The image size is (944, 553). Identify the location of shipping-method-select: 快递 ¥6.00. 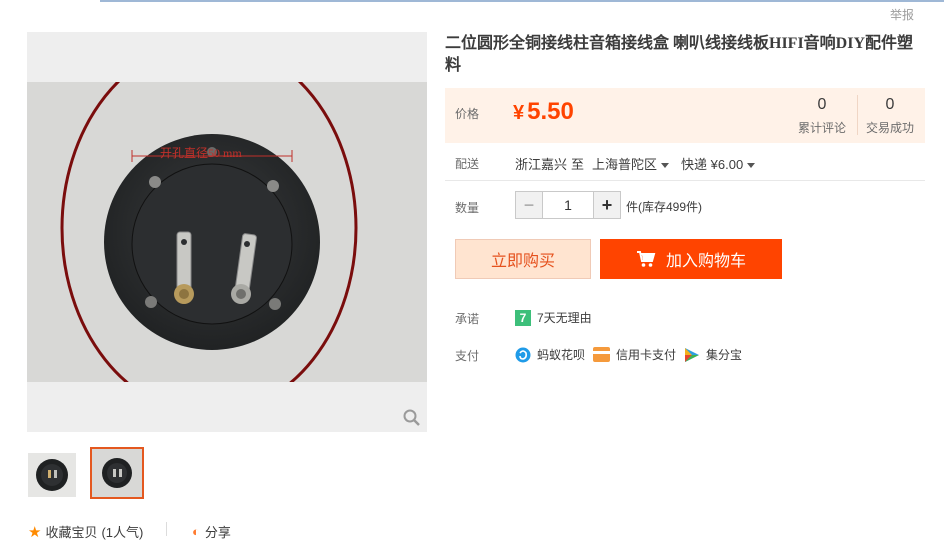
(718, 163).